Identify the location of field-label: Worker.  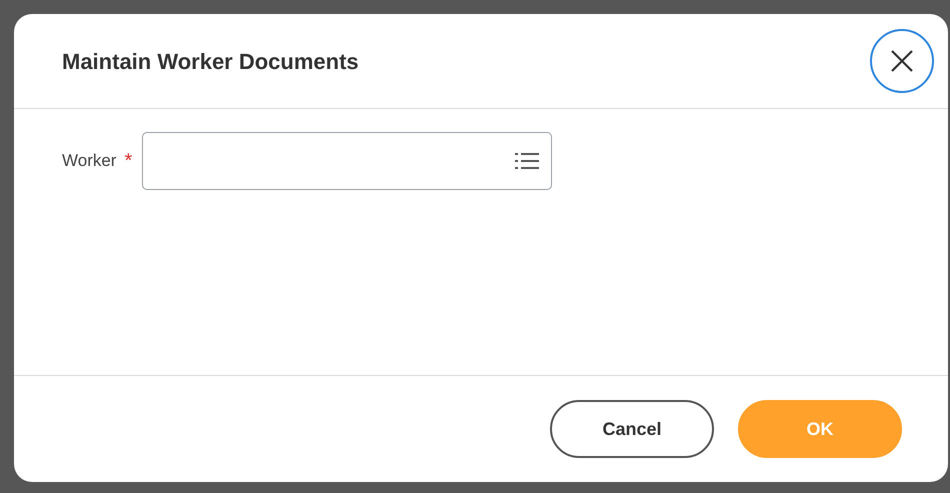
(89, 161).